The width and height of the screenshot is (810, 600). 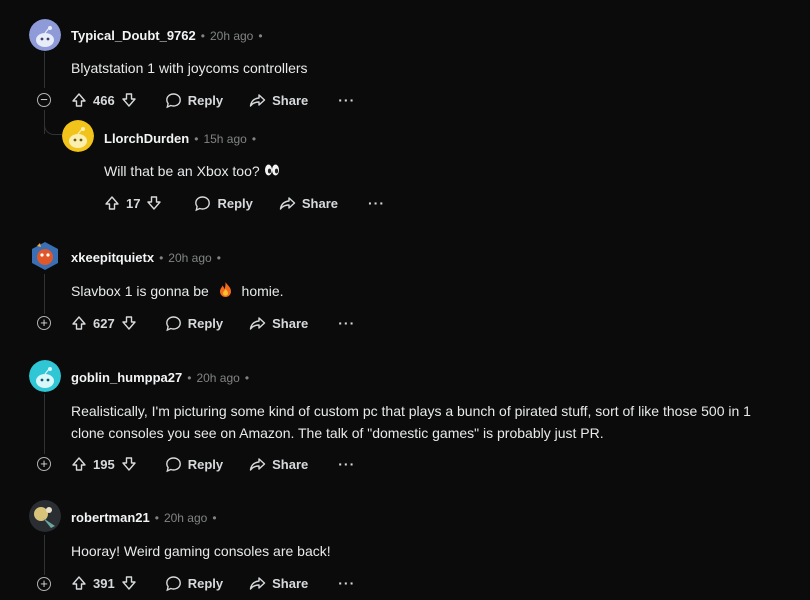 I want to click on username: Typical_Doubt_9762, so click(x=133, y=35).